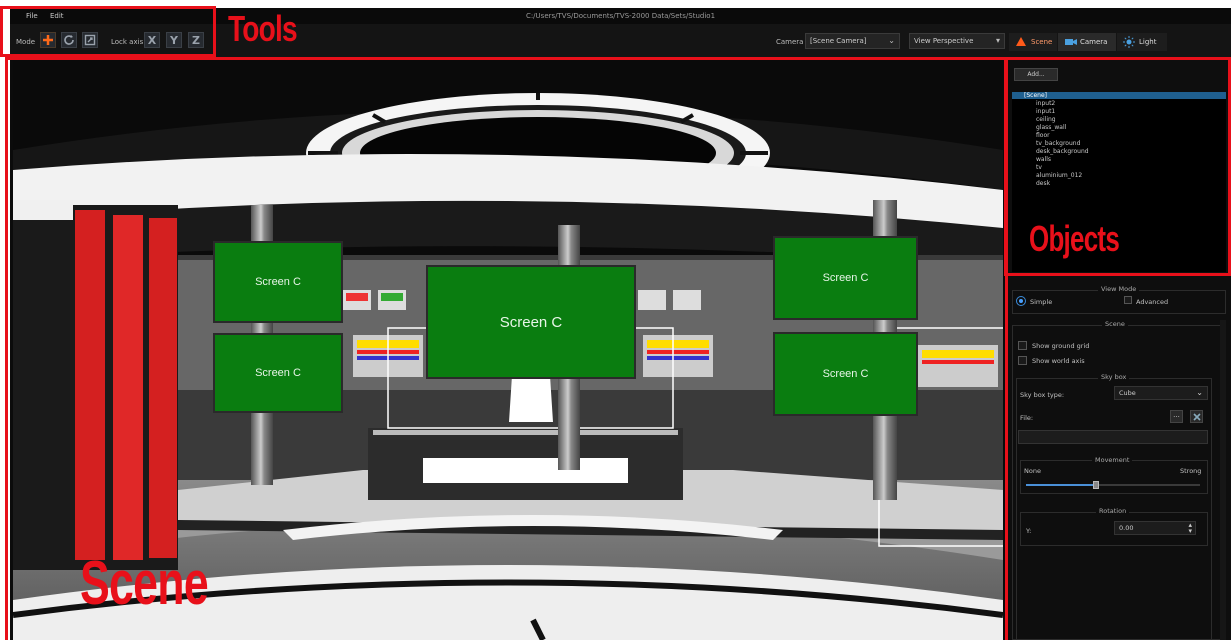  What do you see at coordinates (1155, 528) in the screenshot?
I see `rotation-y-spinbox: 0.00 ▴ ▾` at bounding box center [1155, 528].